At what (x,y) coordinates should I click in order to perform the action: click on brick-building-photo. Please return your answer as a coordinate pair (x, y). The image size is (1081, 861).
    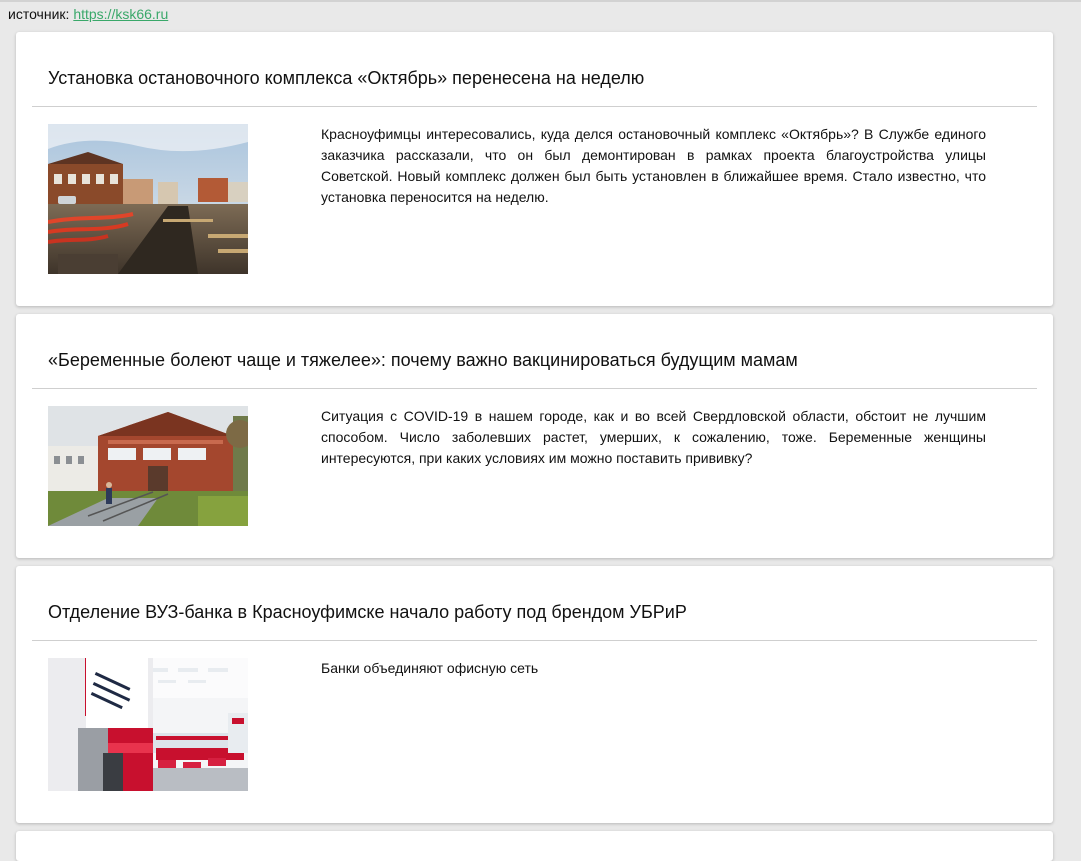
    Looking at the image, I should click on (148, 466).